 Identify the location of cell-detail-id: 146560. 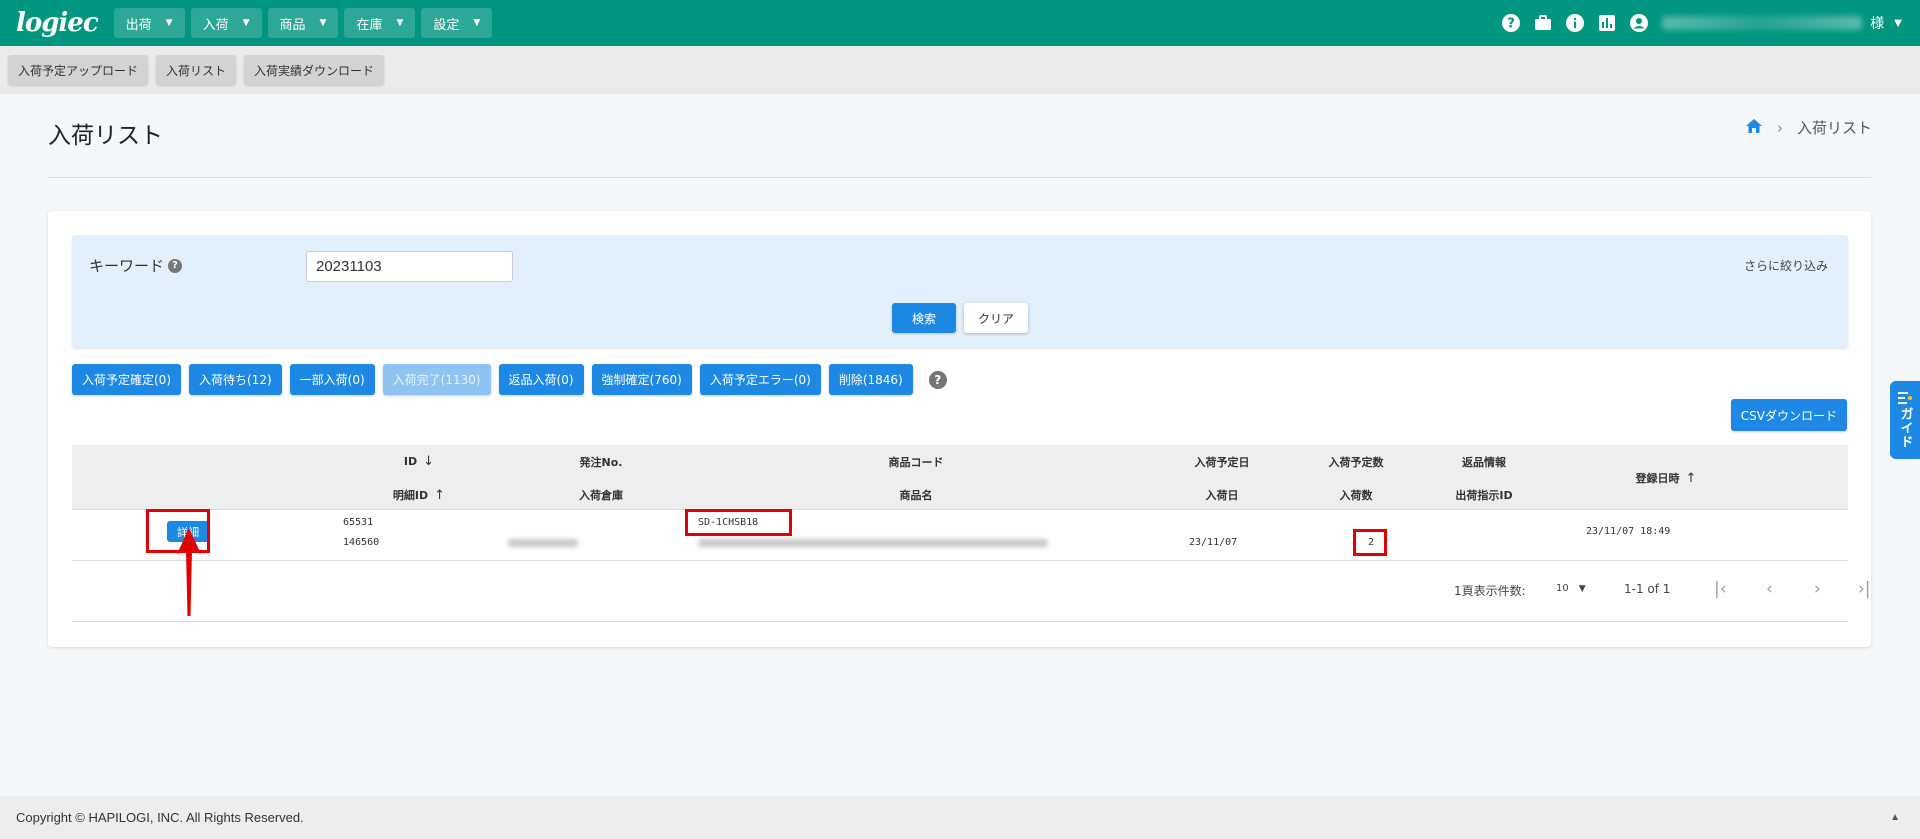
(361, 542).